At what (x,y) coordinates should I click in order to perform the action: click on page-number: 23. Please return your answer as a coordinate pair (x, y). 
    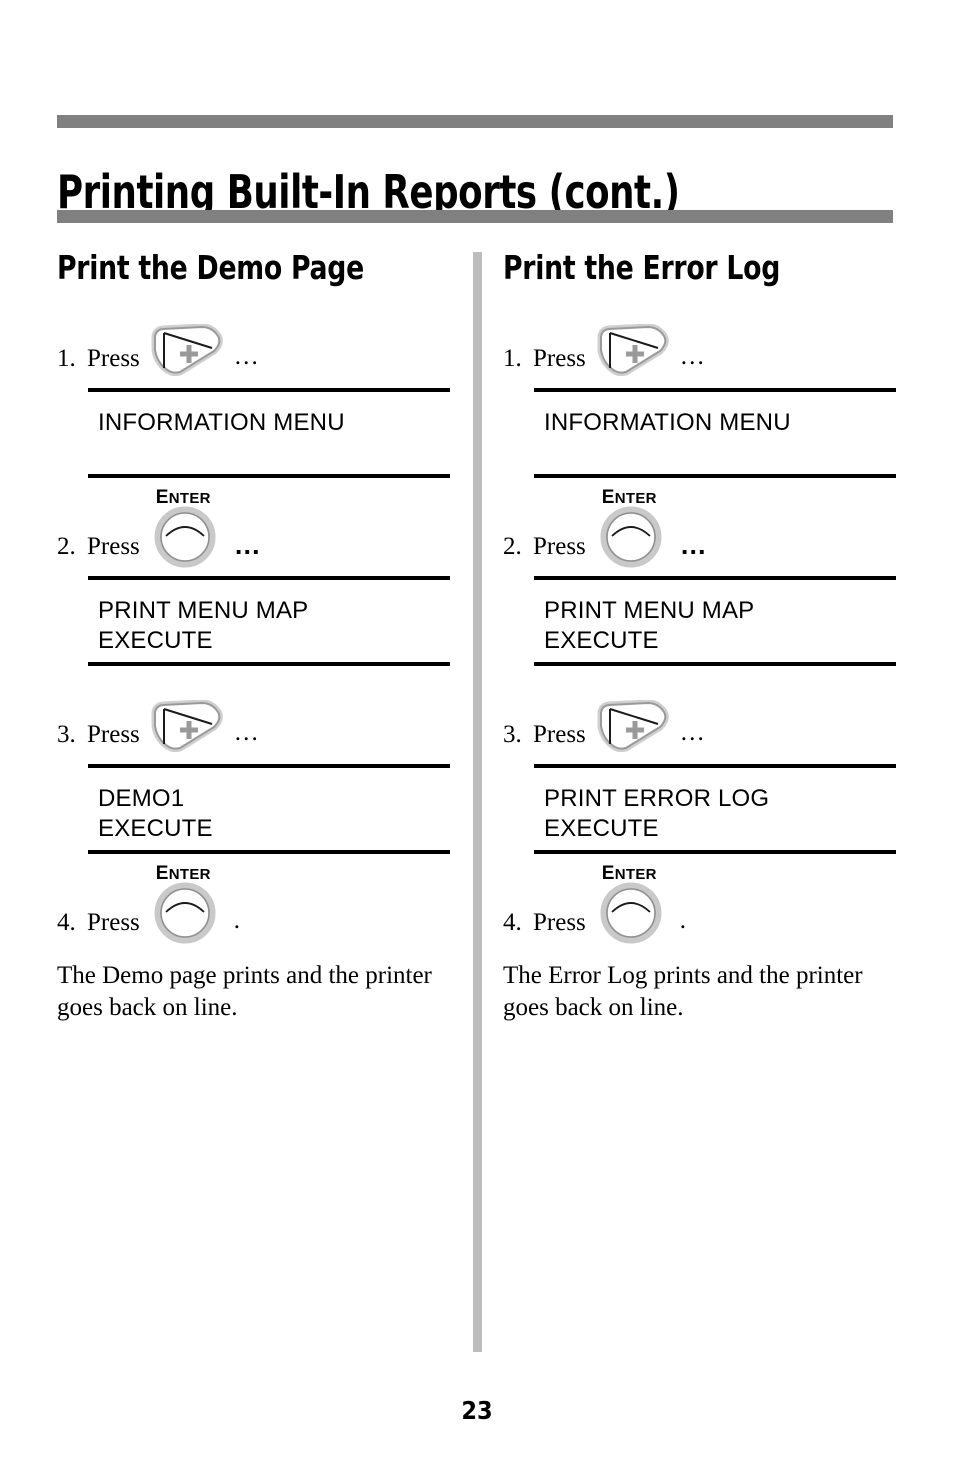
    Looking at the image, I should click on (477, 1410).